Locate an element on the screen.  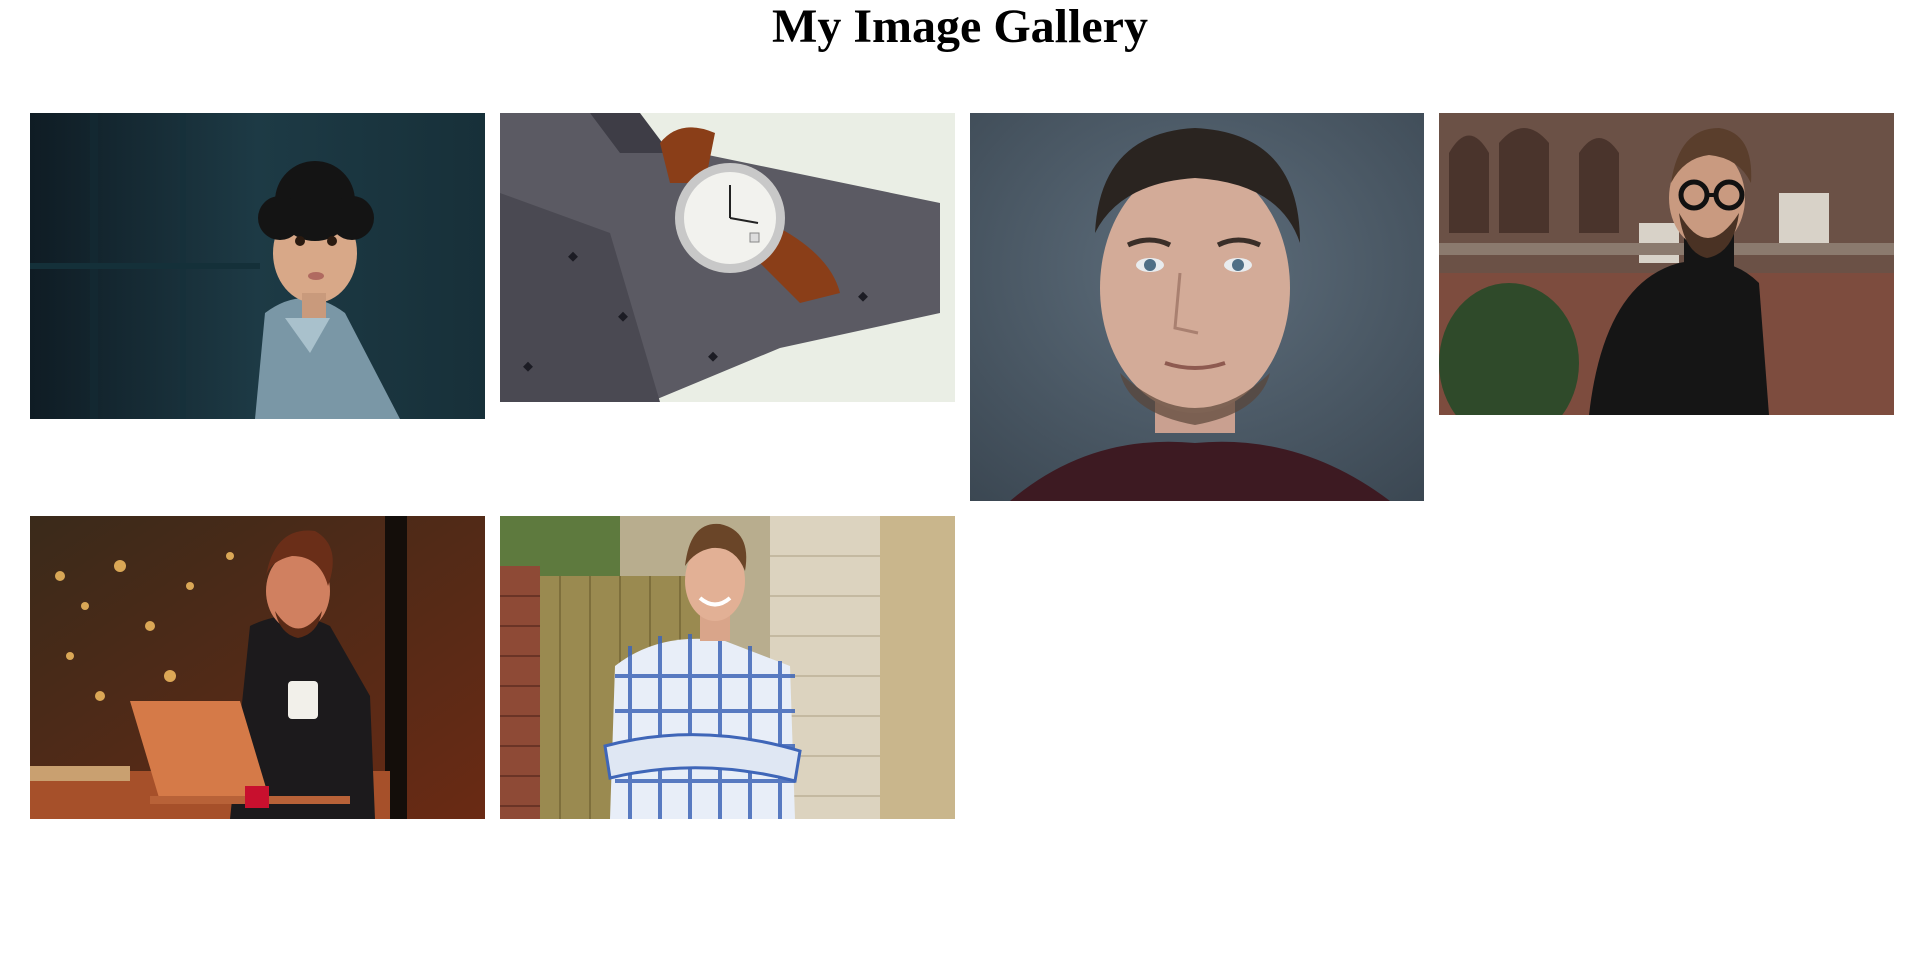
gallery-image-portrait is located at coordinates (1197, 307).